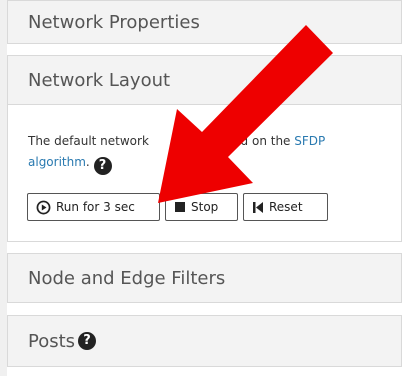 Image resolution: width=402 pixels, height=376 pixels. I want to click on sfdp-link: SFDP, so click(309, 141).